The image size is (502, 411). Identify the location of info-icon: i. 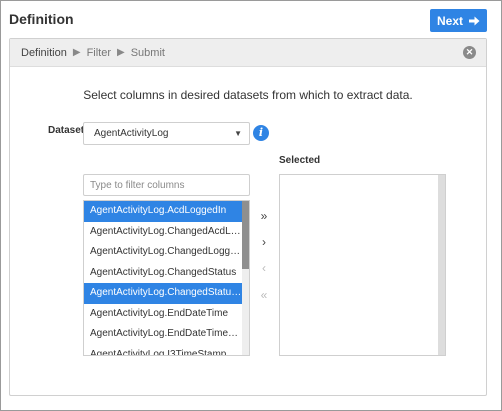
(261, 133).